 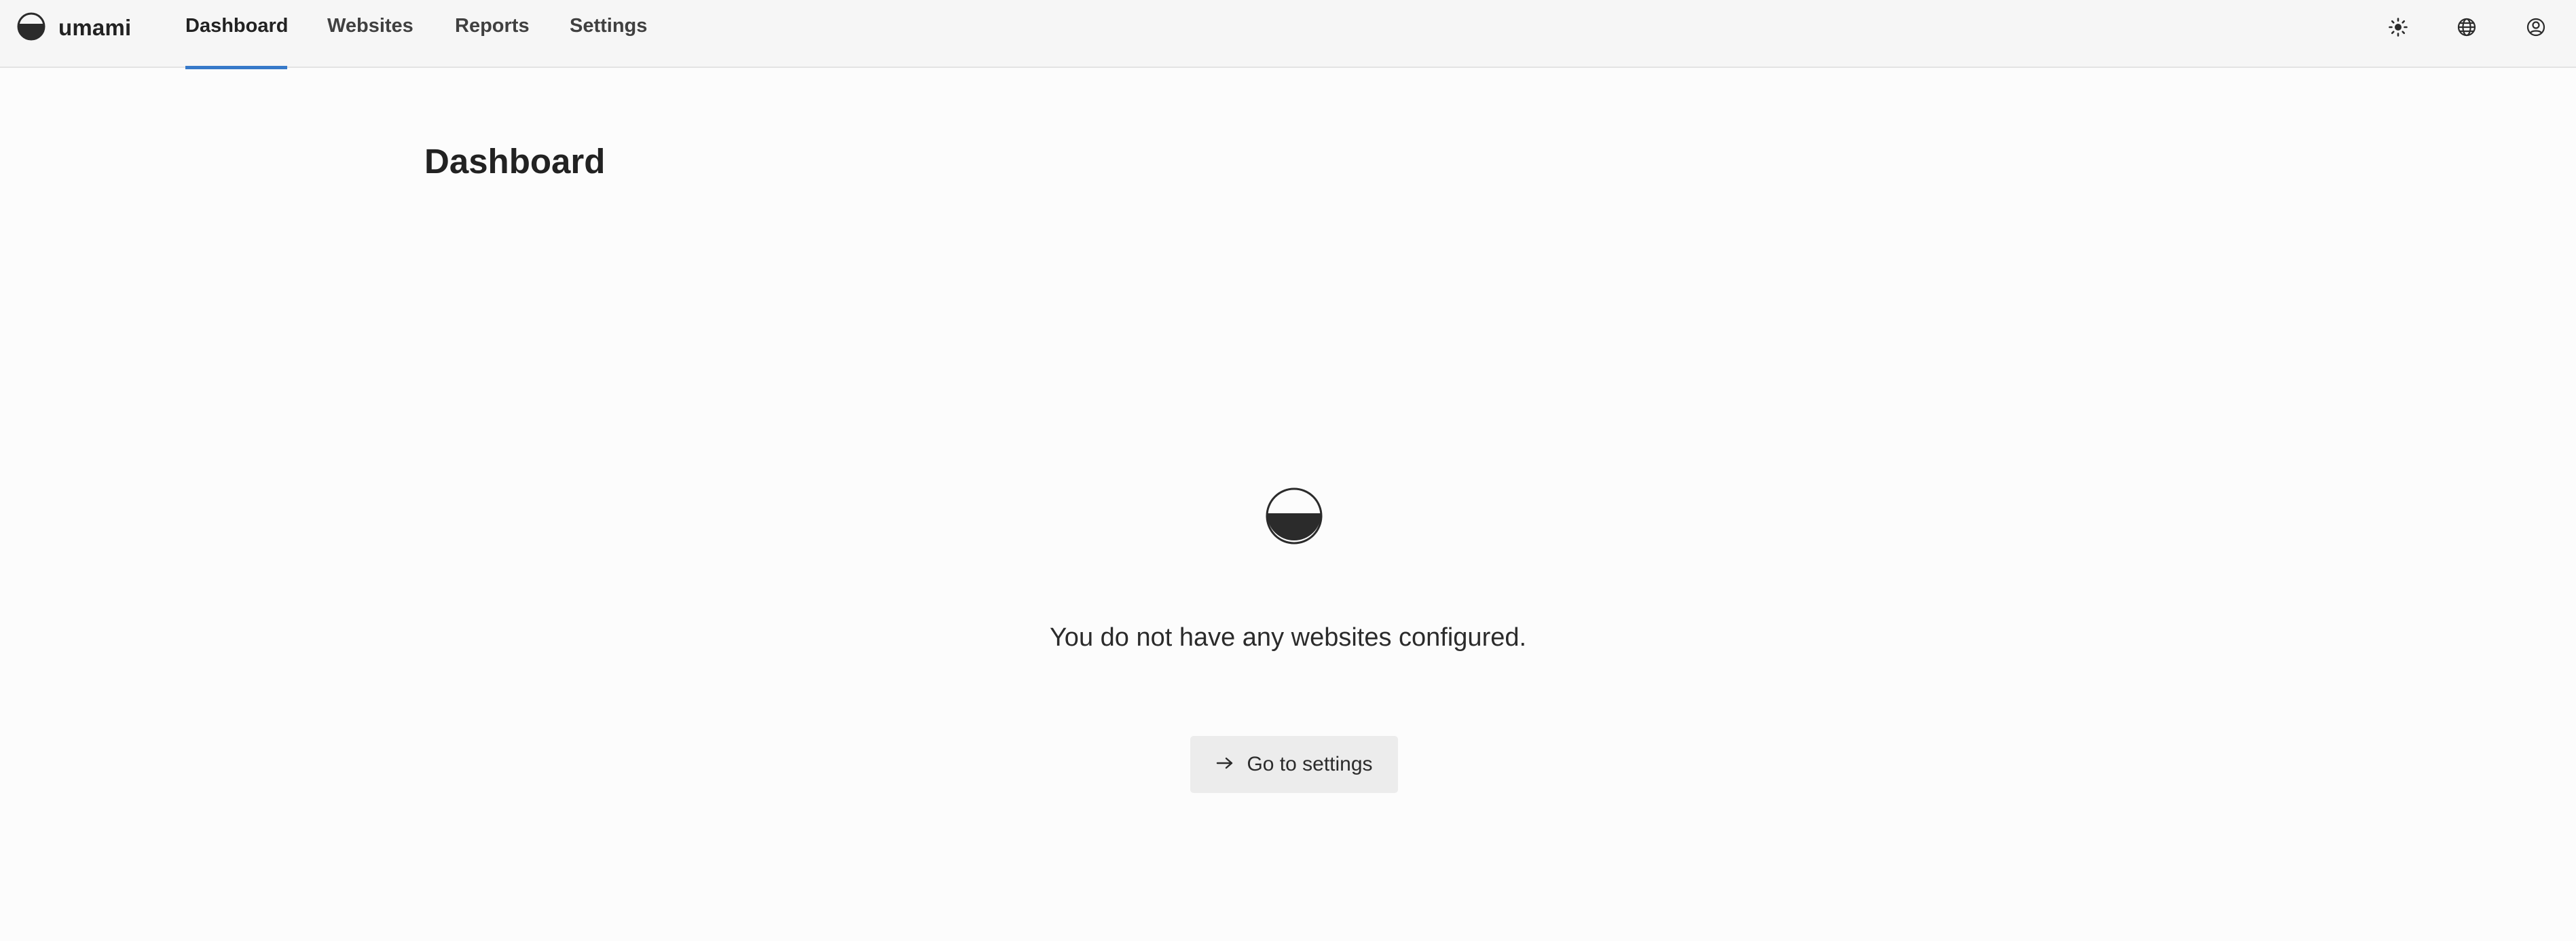 I want to click on tab-websites: Websites, so click(x=370, y=34).